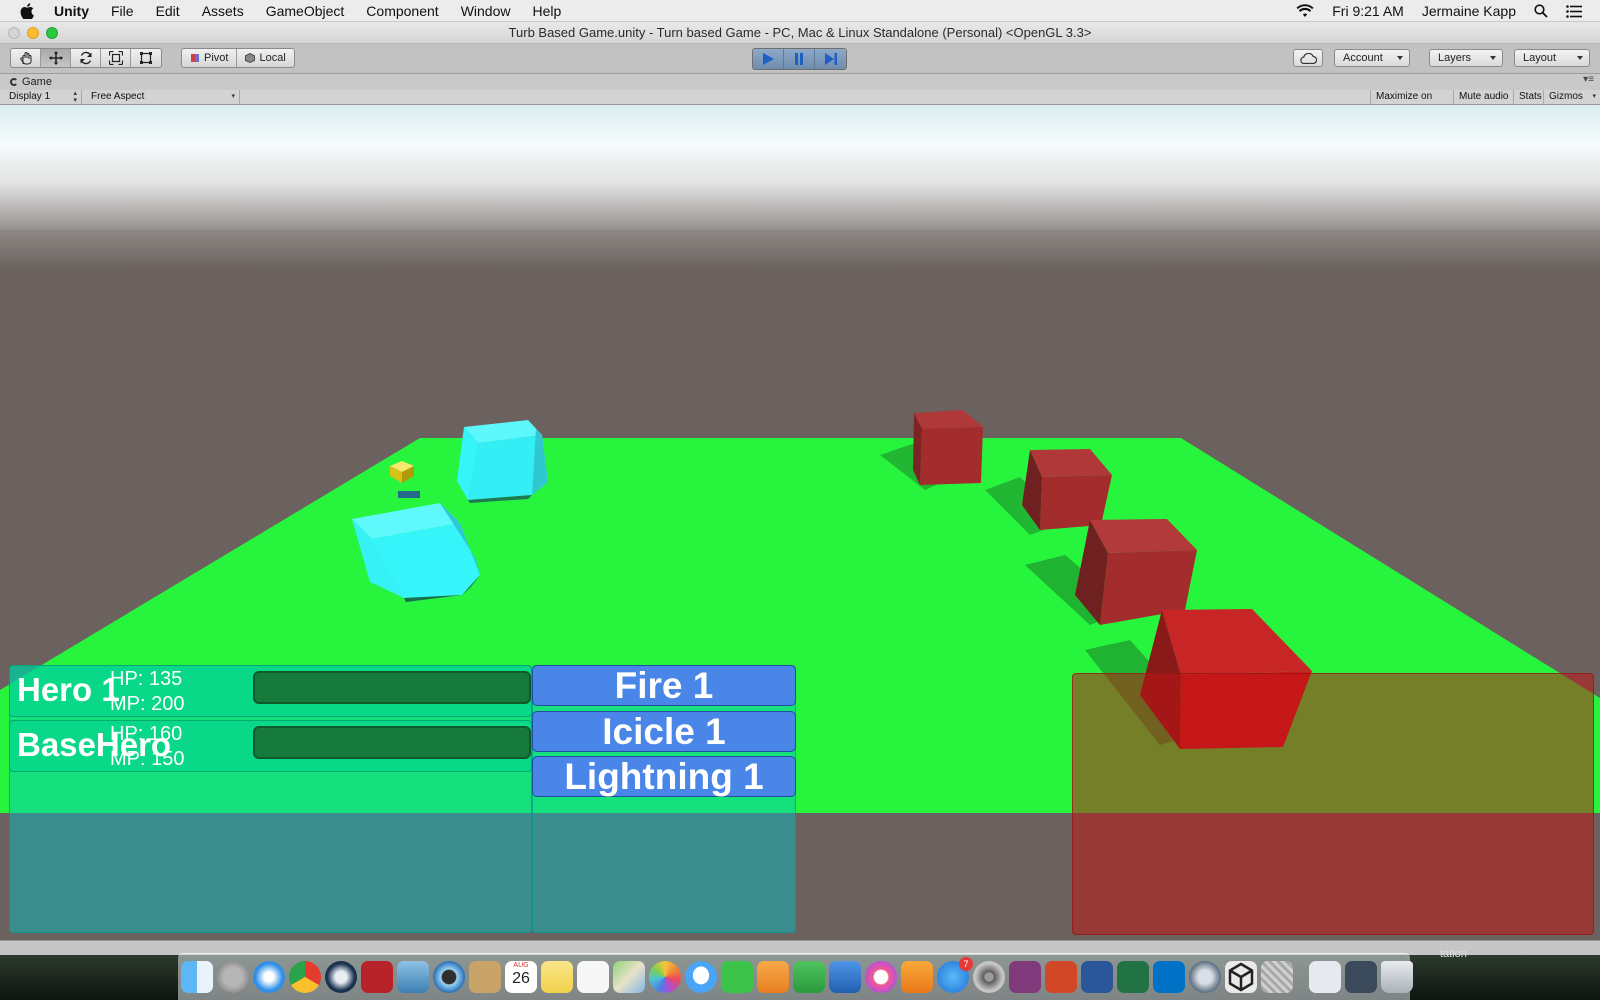 The width and height of the screenshot is (1600, 1000). I want to click on pivot-toggle: Pivot, so click(210, 58).